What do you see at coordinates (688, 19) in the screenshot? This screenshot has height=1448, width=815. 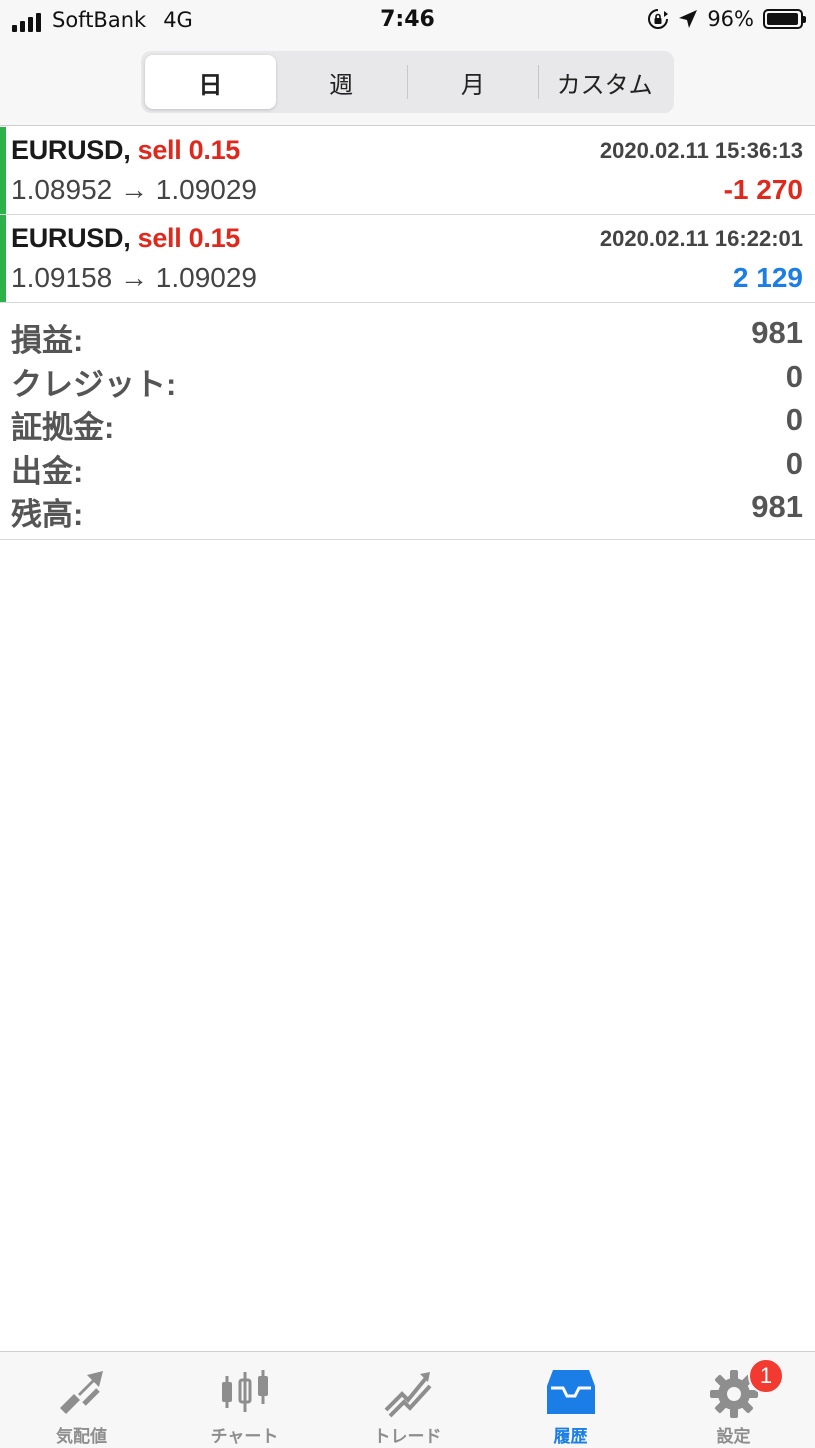 I see `location-icon` at bounding box center [688, 19].